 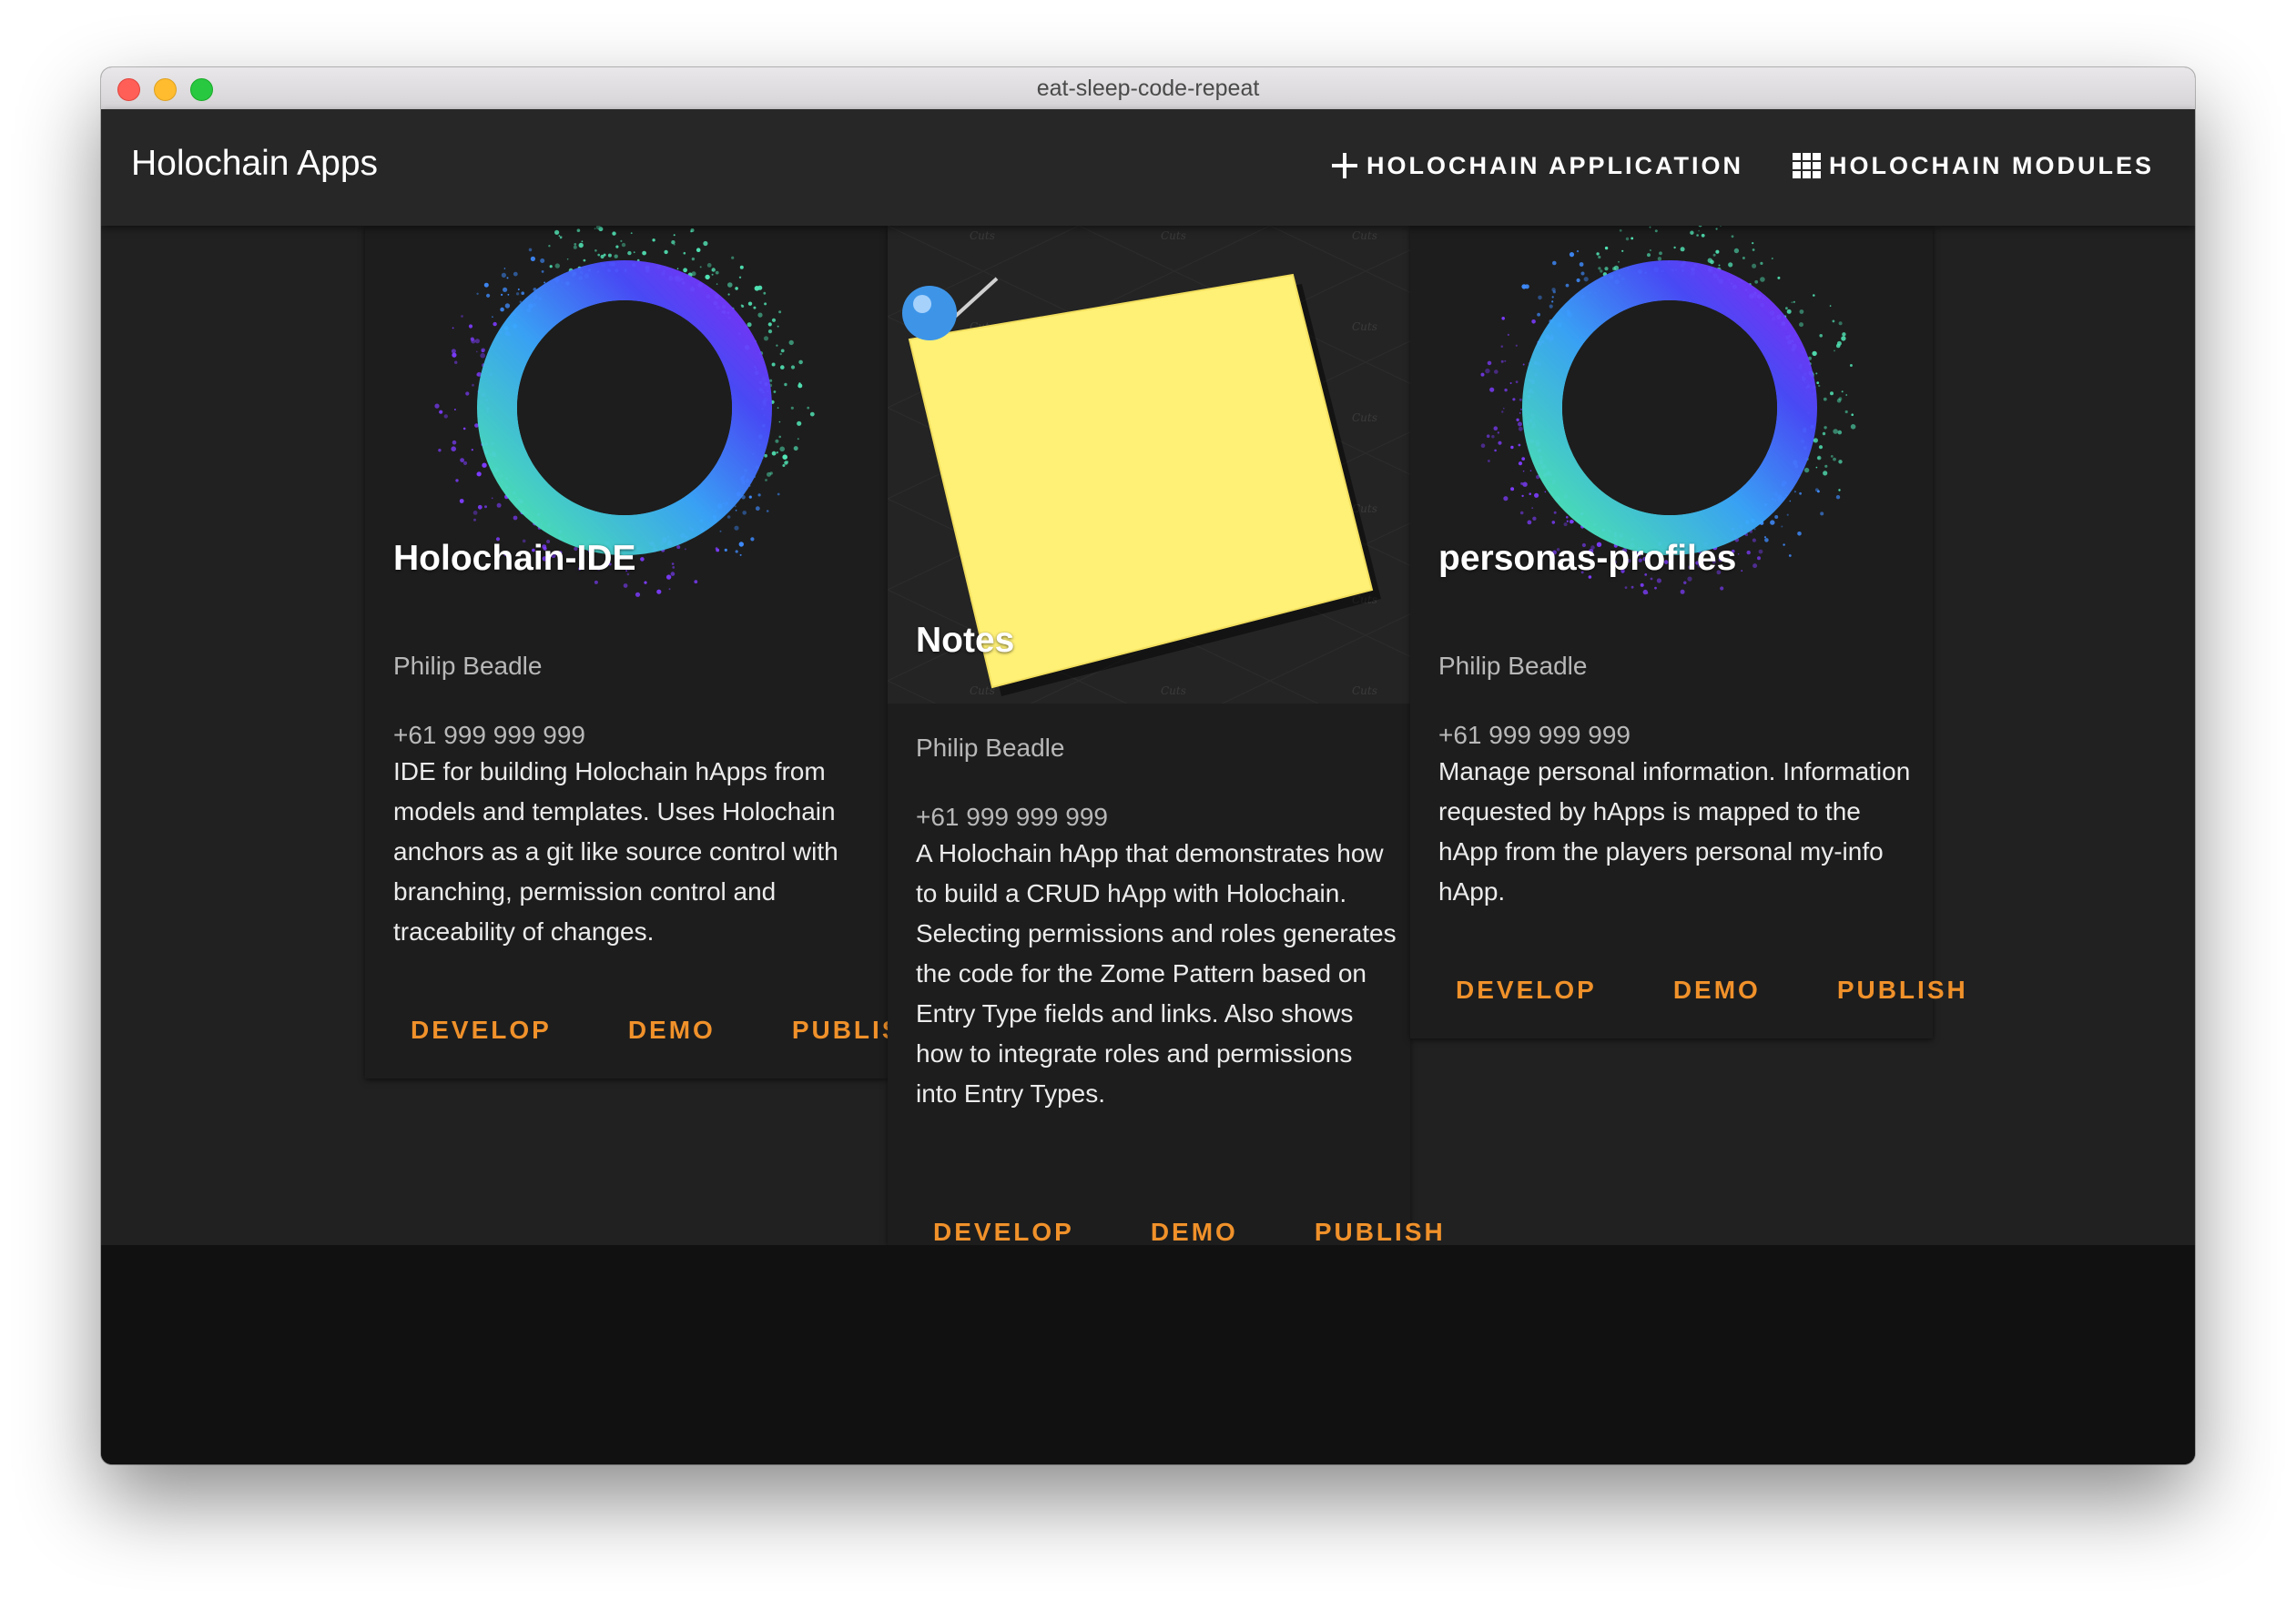 I want to click on holochain-modules-button: HOLOCHAIN MODULES, so click(x=1973, y=166).